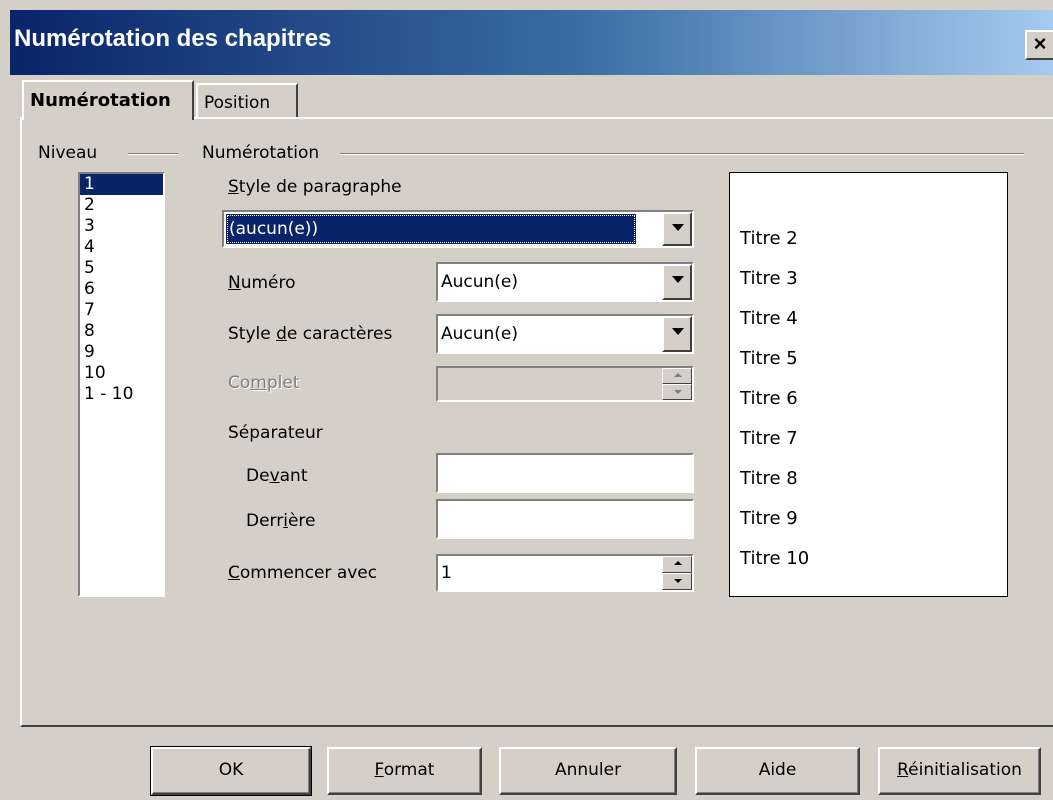  I want to click on ok-button: OK, so click(231, 771).